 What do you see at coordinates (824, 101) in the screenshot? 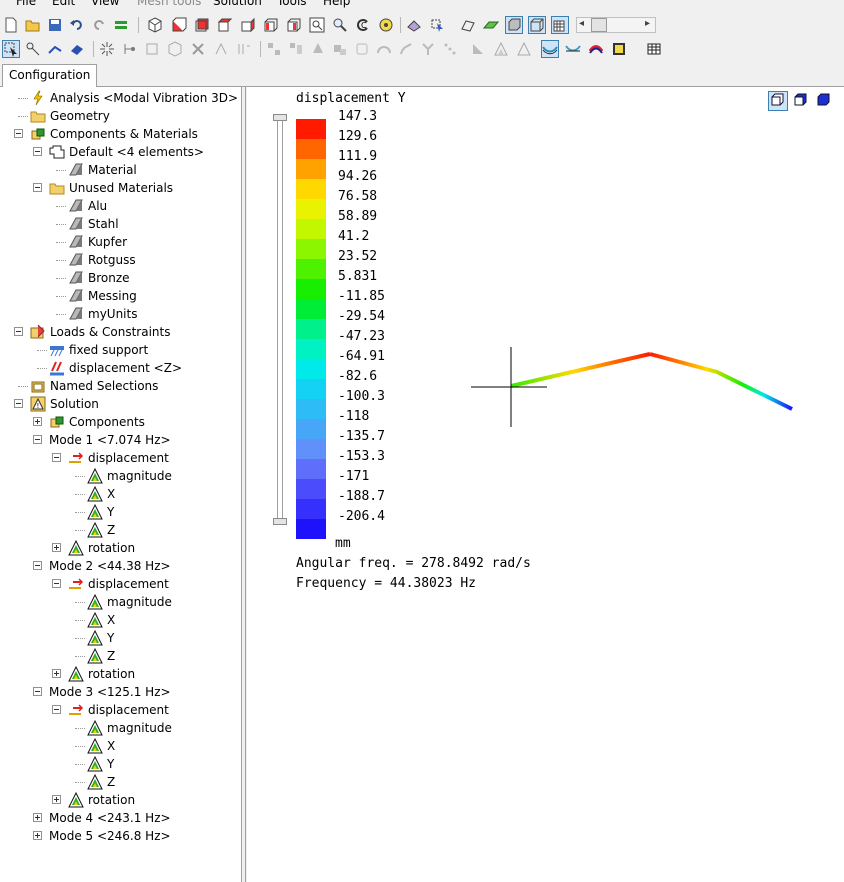
I see `view-solid-blue-icon` at bounding box center [824, 101].